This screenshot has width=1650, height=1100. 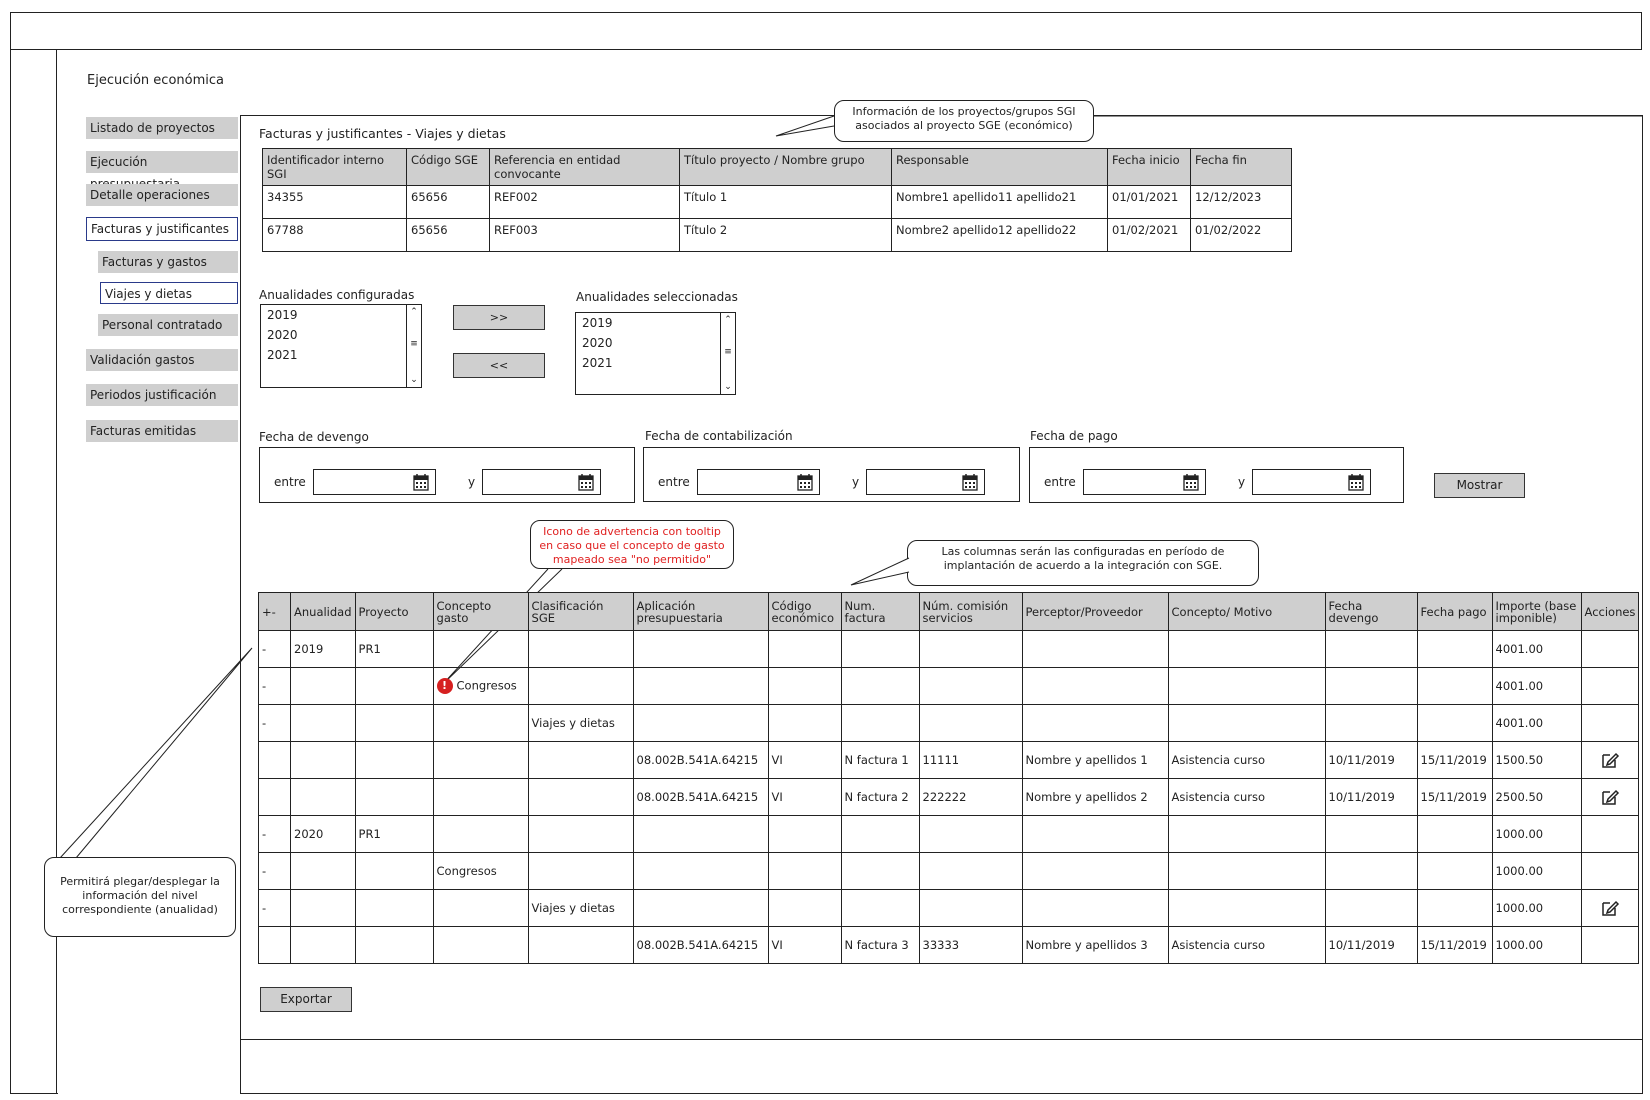 What do you see at coordinates (162, 395) in the screenshot?
I see `sidebar-item-periodos-justificacion: Periodos justificación` at bounding box center [162, 395].